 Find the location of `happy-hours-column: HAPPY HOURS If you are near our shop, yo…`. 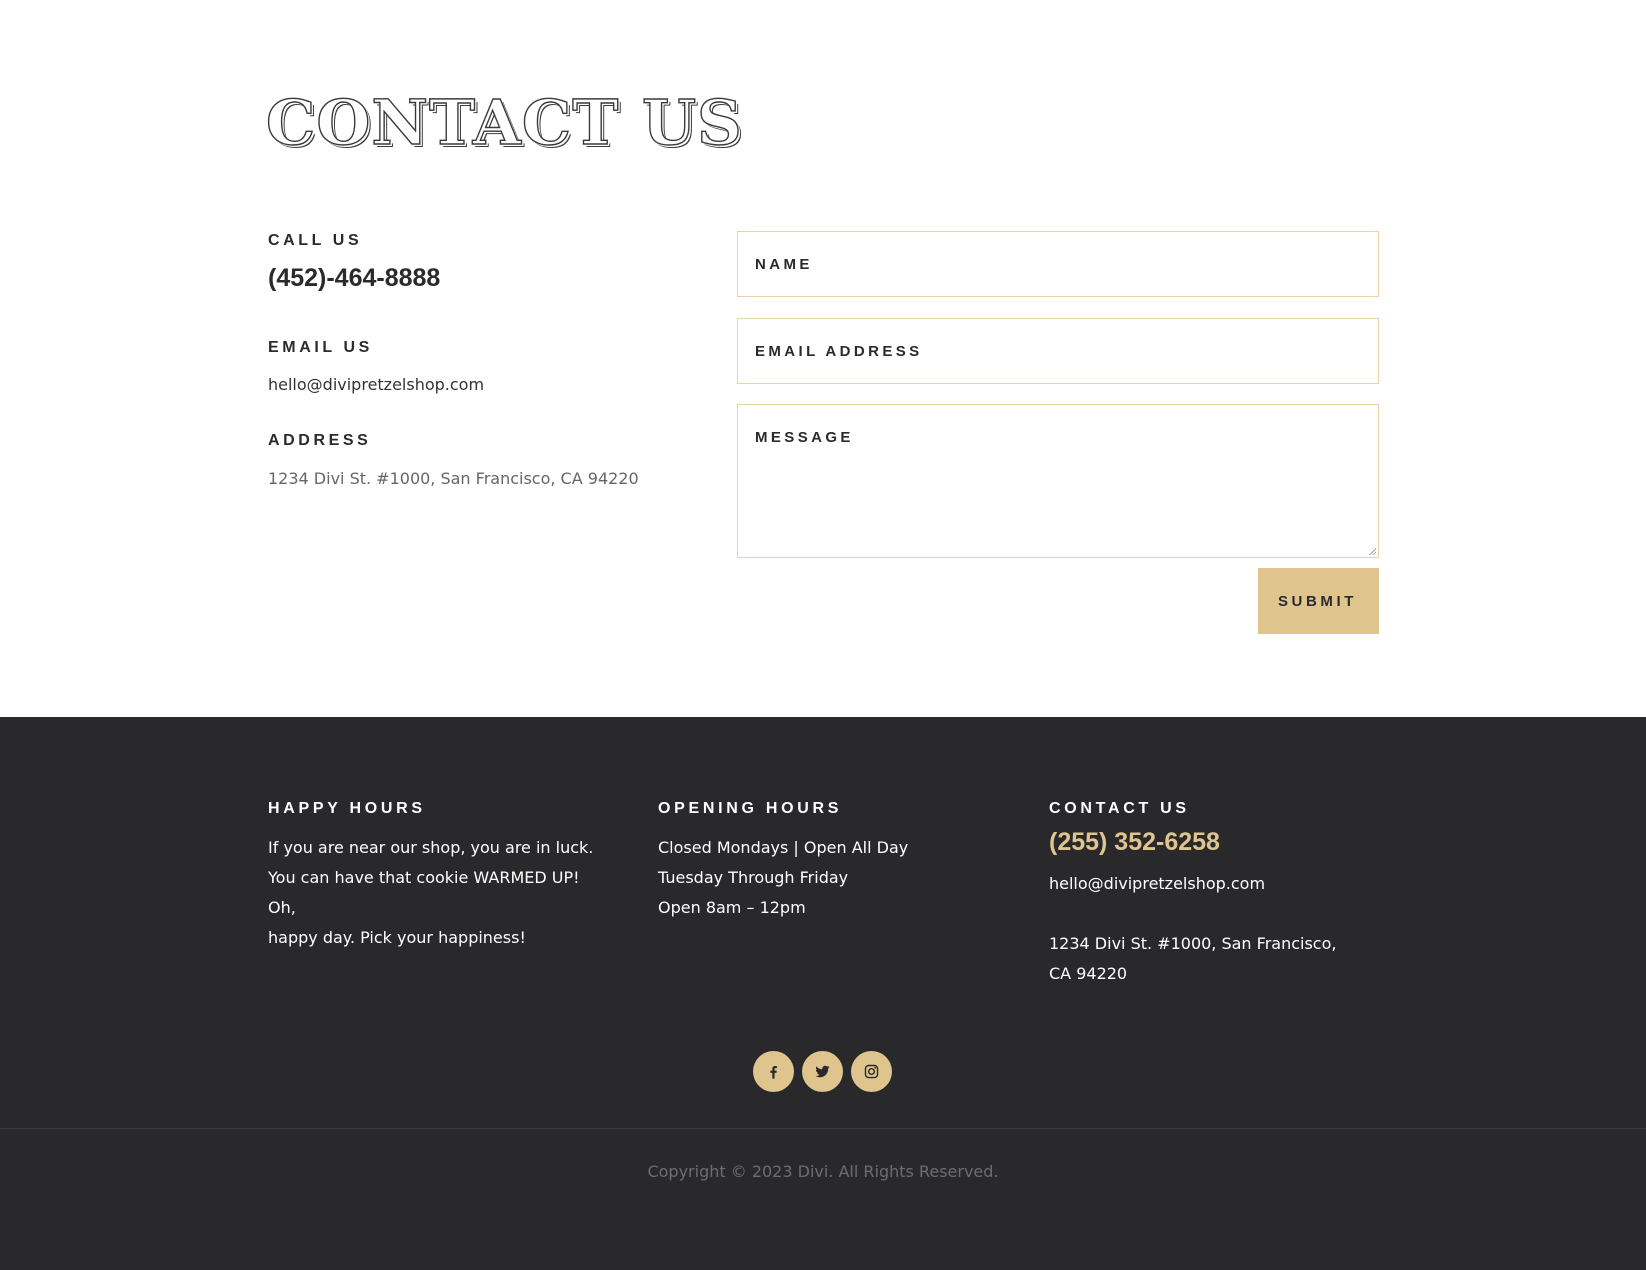

happy-hours-column: HAPPY HOURS If you are near our shop, yo… is located at coordinates (438, 876).